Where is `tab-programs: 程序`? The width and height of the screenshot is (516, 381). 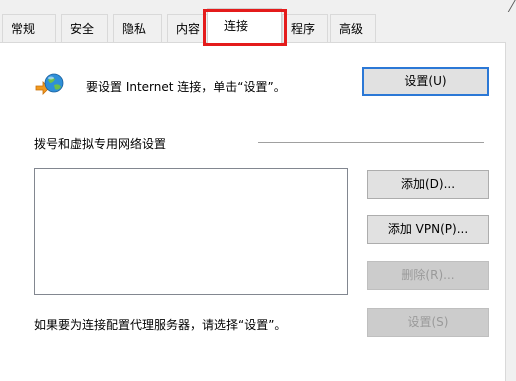 tab-programs: 程序 is located at coordinates (305, 28).